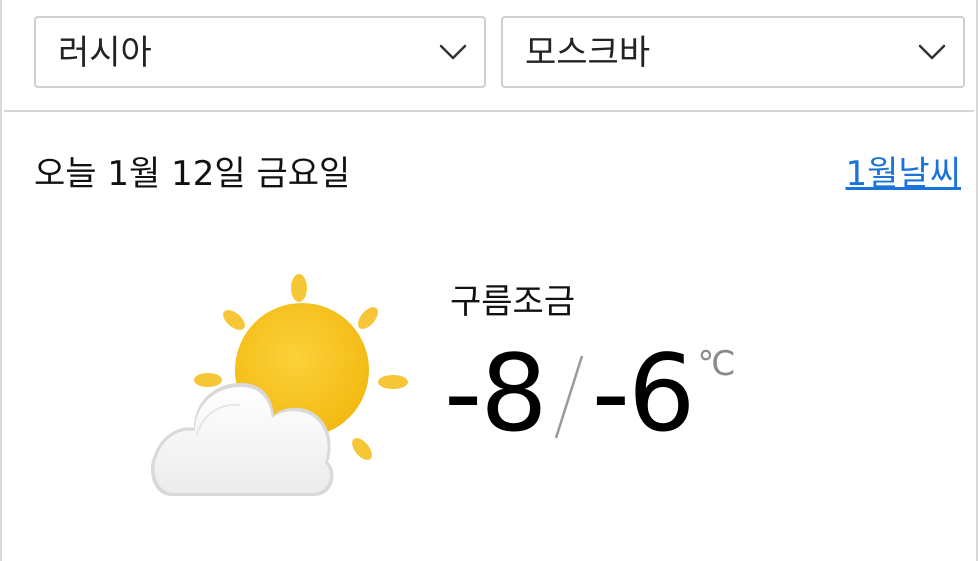  What do you see at coordinates (643, 393) in the screenshot?
I see `high-temperature: -6` at bounding box center [643, 393].